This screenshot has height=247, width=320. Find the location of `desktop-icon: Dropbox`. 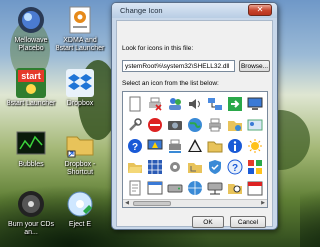

desktop-icon: Dropbox is located at coordinates (80, 87).